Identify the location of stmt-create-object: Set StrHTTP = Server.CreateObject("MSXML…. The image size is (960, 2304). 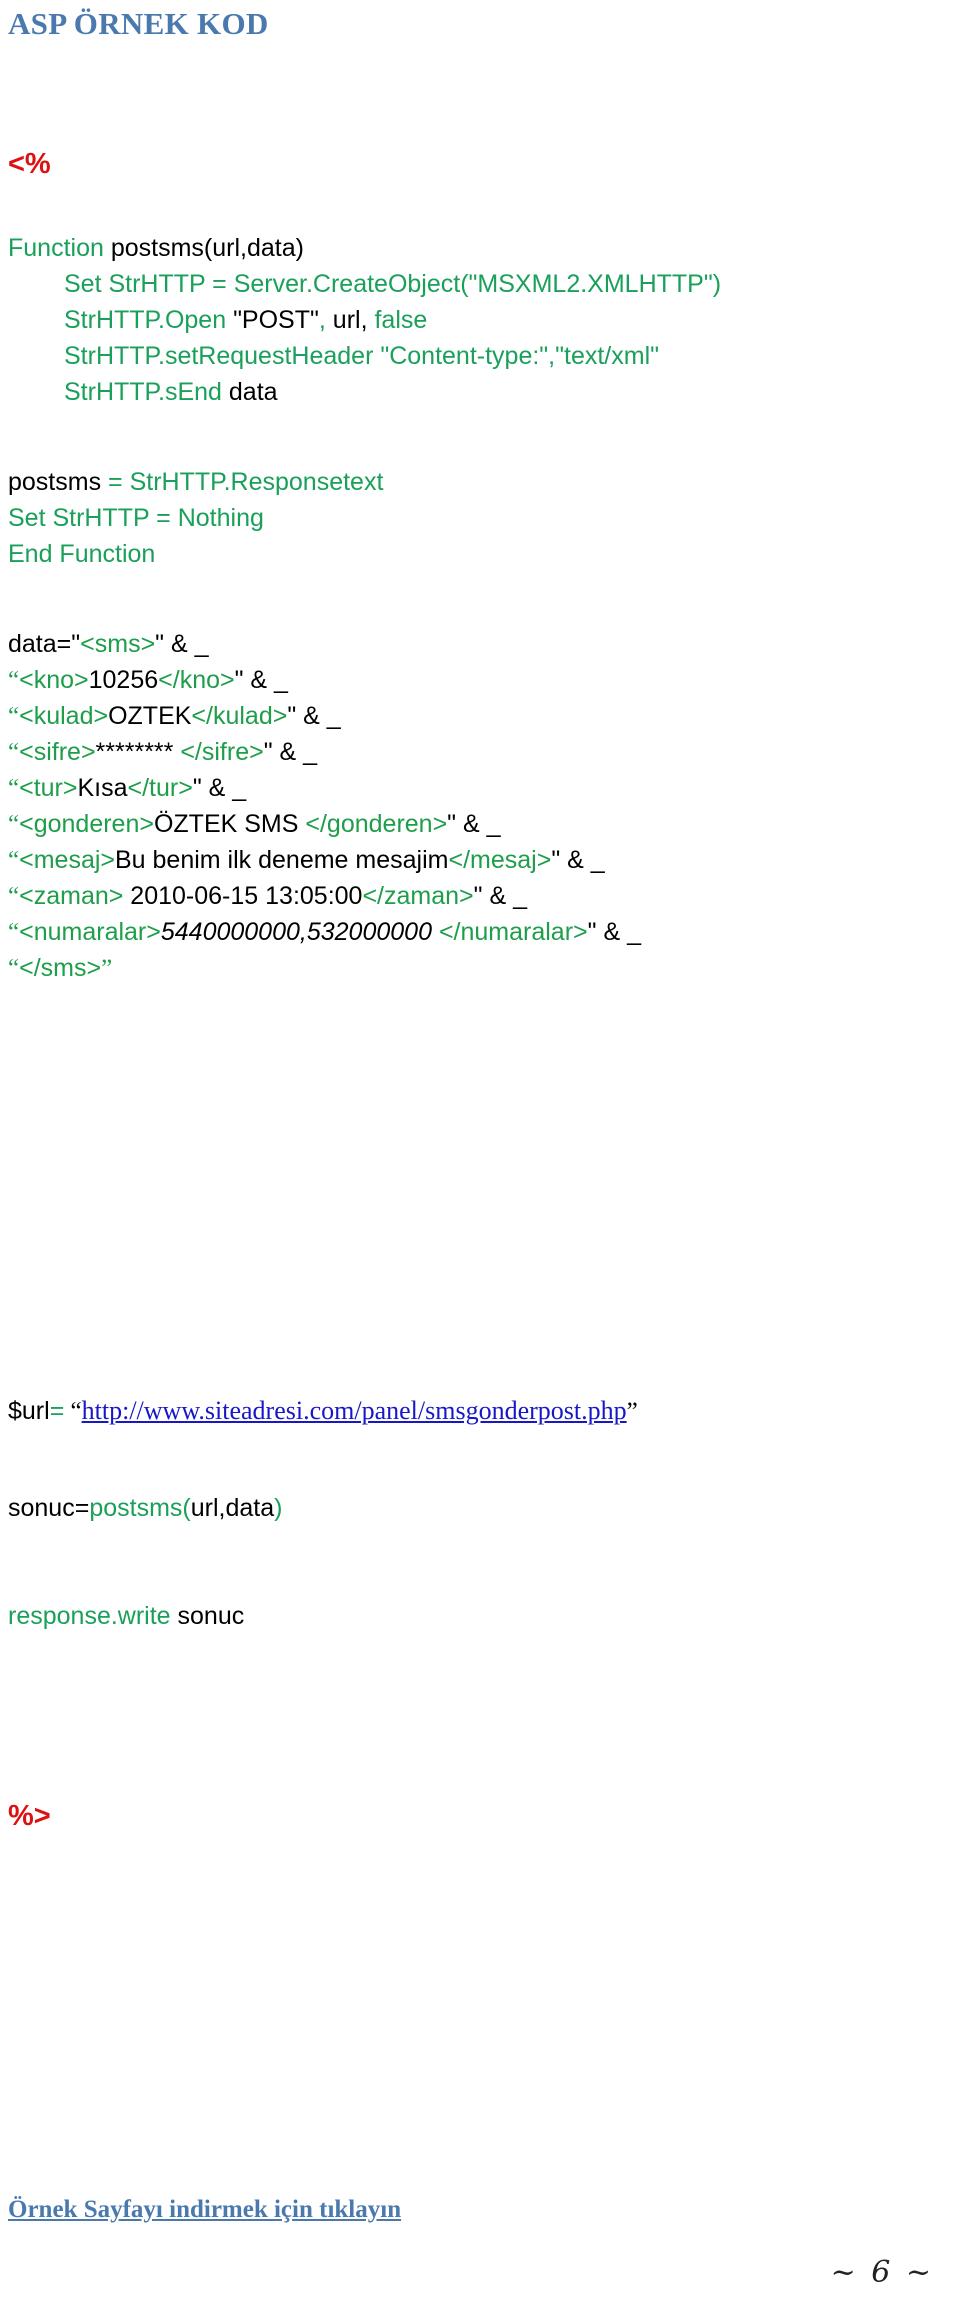
(393, 284).